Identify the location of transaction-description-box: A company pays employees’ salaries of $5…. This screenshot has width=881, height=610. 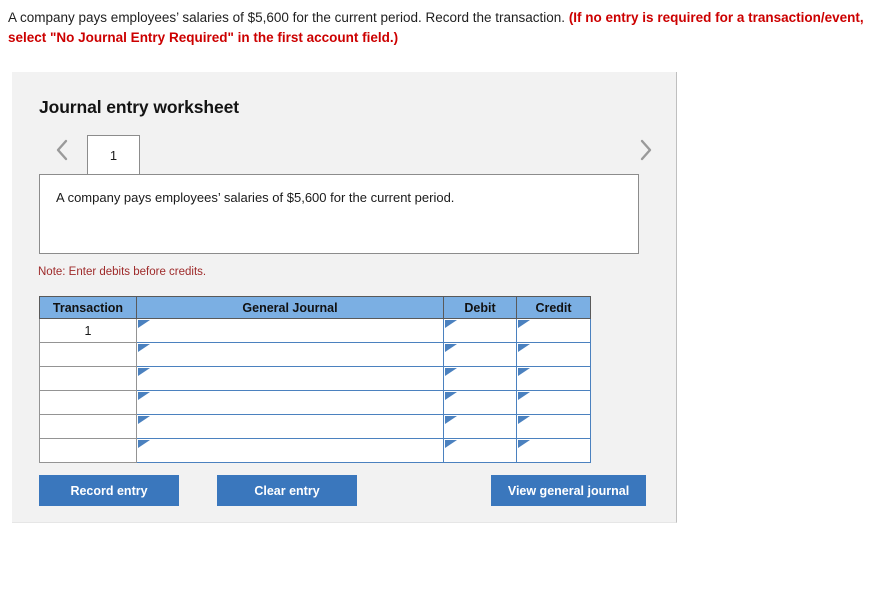
(339, 214).